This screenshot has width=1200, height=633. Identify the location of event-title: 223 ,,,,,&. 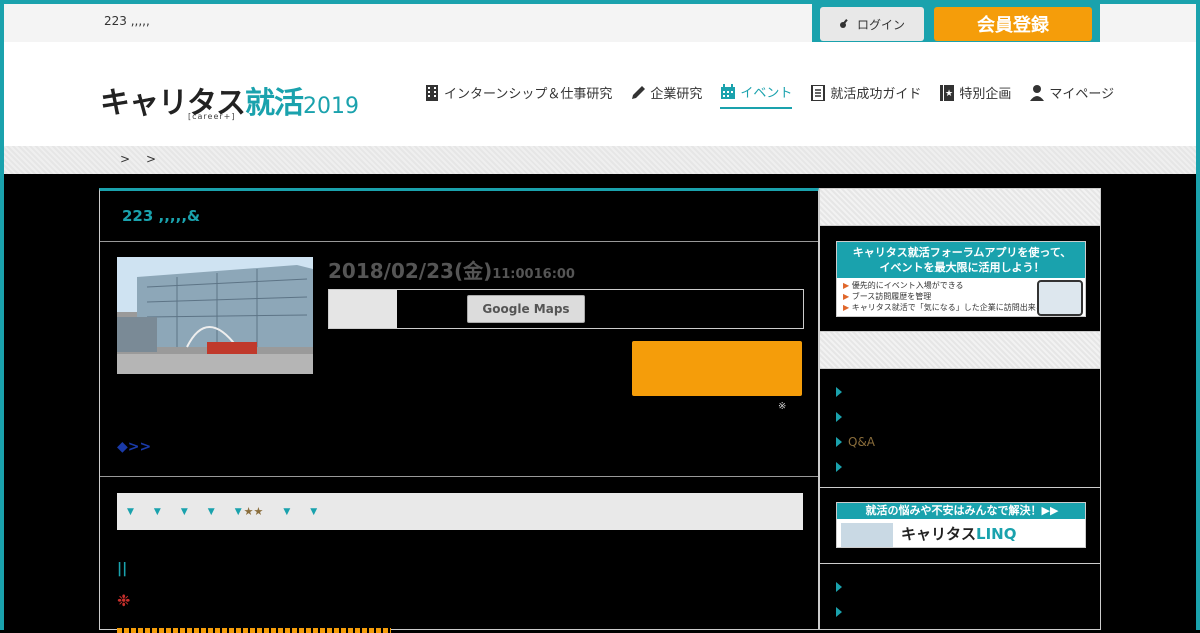
(161, 216).